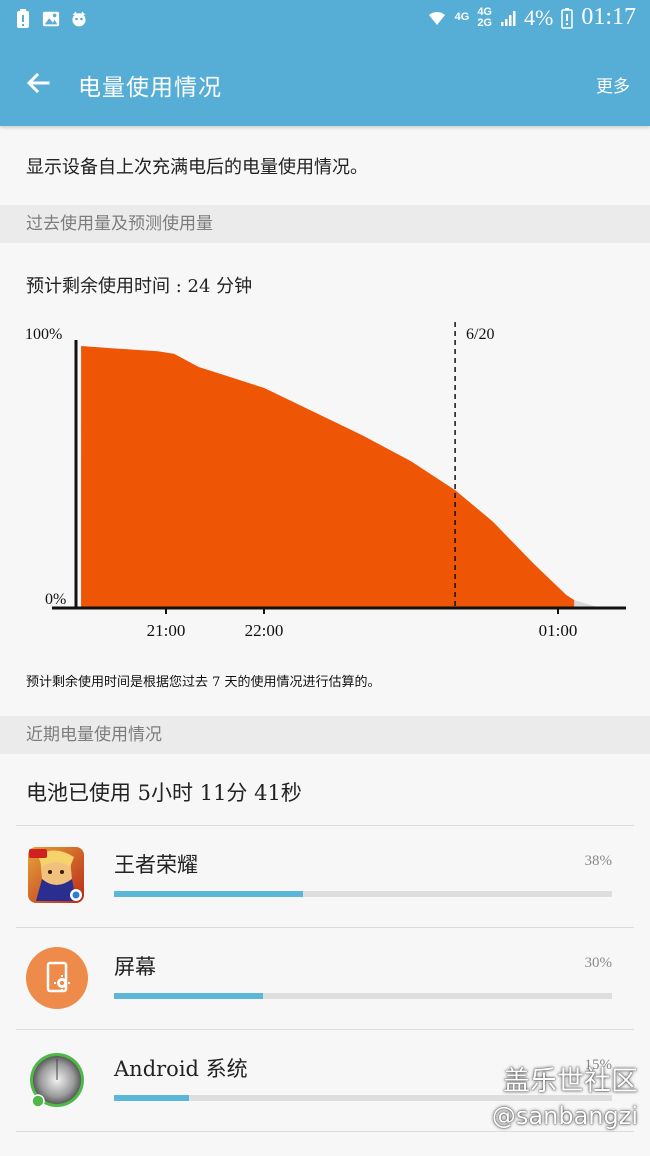 This screenshot has height=1156, width=650. What do you see at coordinates (164, 793) in the screenshot?
I see `battery-used-time: 电池已使用 5小时 11分 41秒` at bounding box center [164, 793].